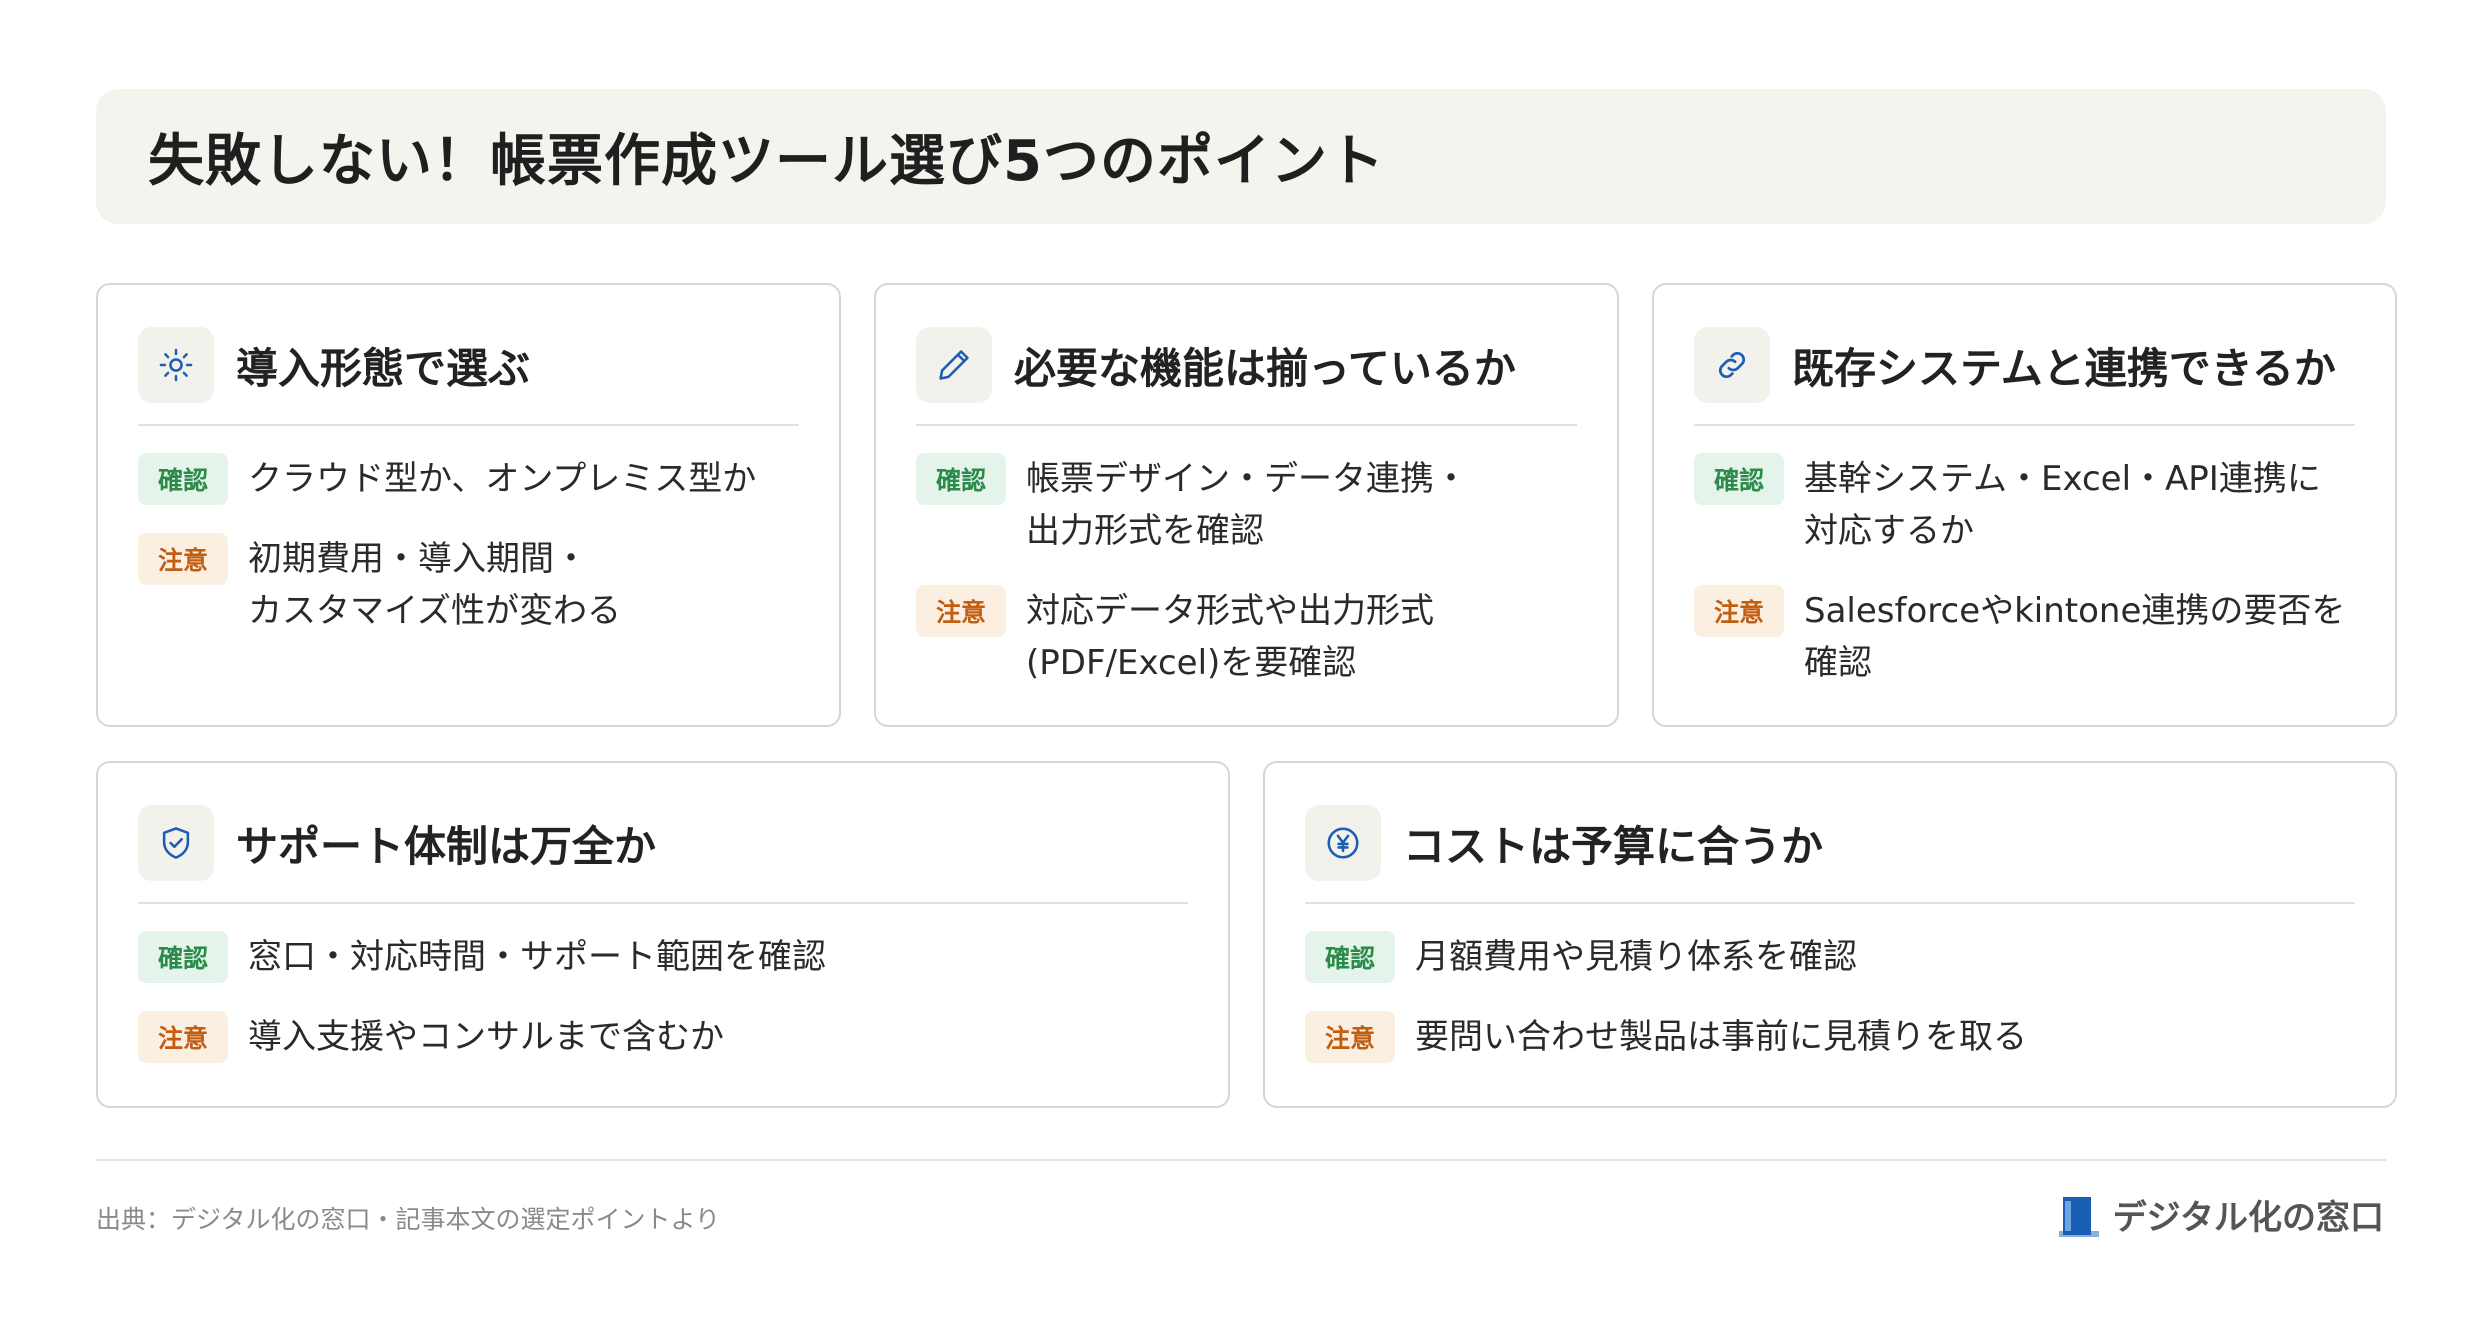 The height and width of the screenshot is (1330, 2480). I want to click on check-row: 確認 窓口・対応時間・サポート範囲を確認, so click(673, 957).